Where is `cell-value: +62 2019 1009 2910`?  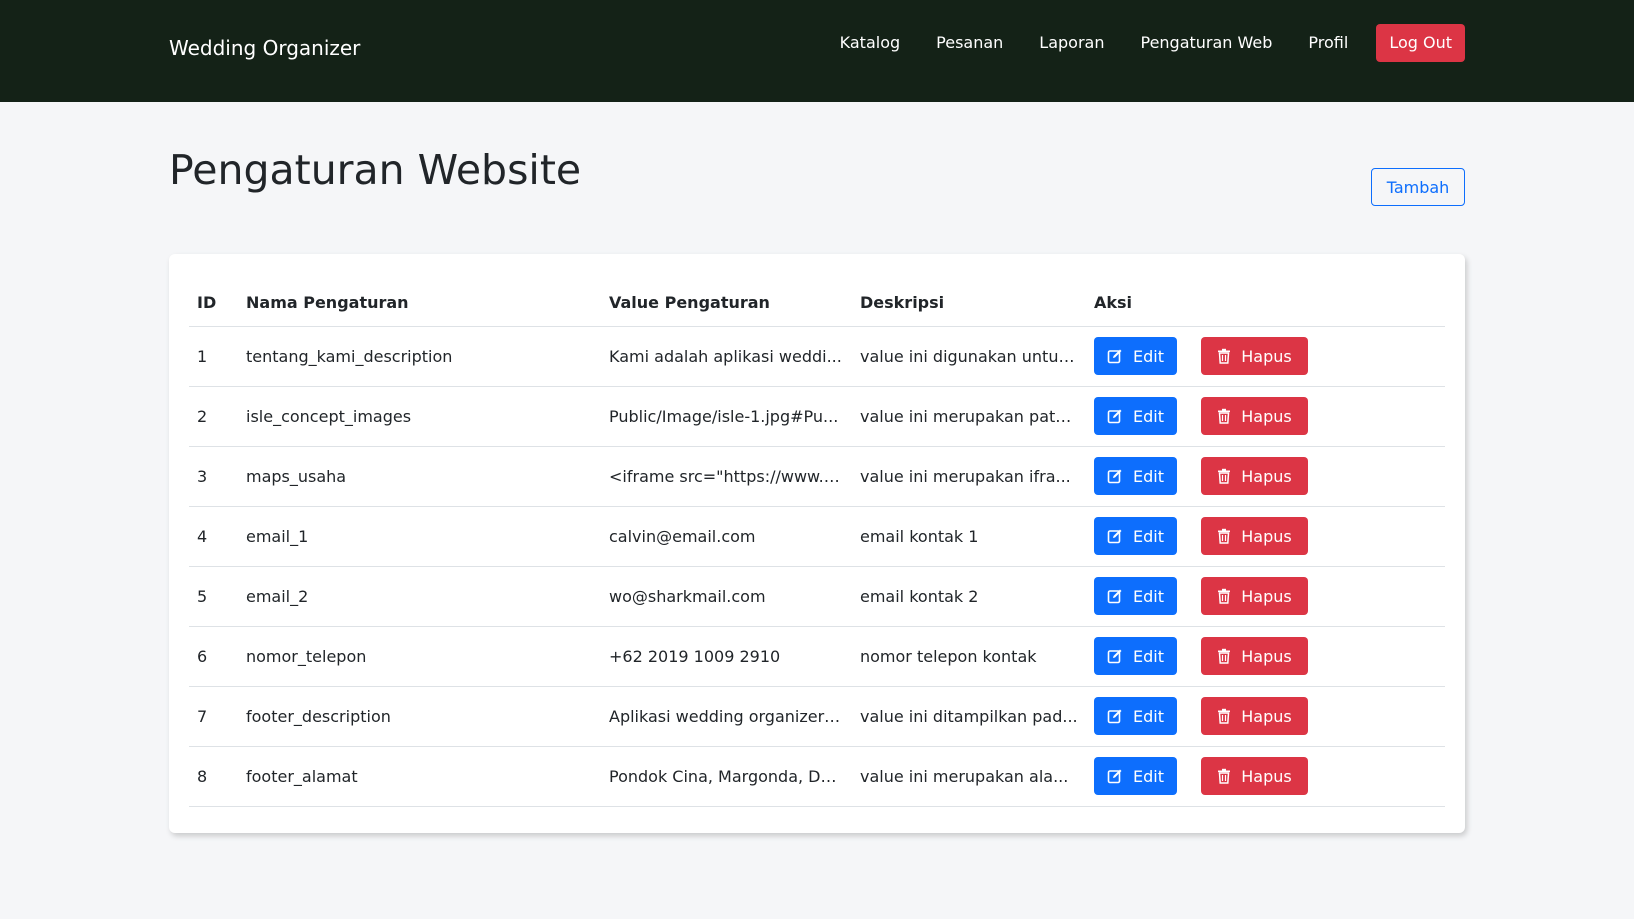
cell-value: +62 2019 1009 2910 is located at coordinates (726, 656).